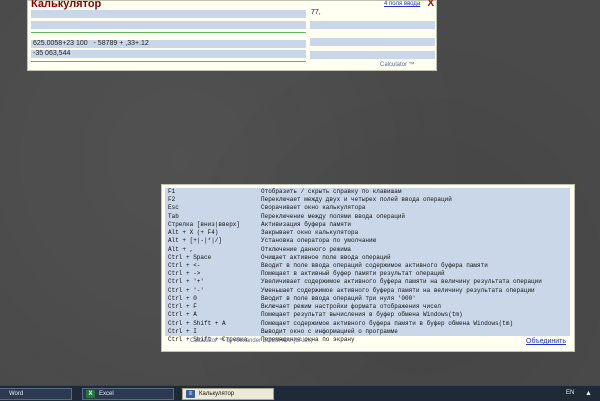 Image resolution: width=600 pixels, height=401 pixels. What do you see at coordinates (367, 250) in the screenshot?
I see `hotkey-row: Alt + , Отключение данного режима` at bounding box center [367, 250].